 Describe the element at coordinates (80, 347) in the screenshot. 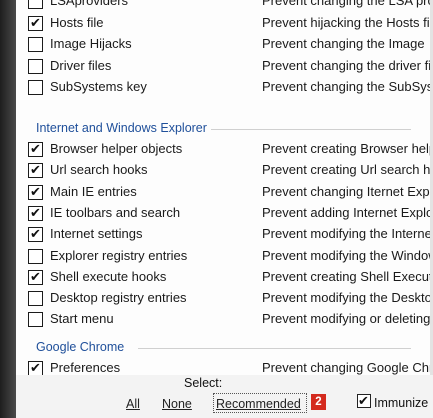

I see `group-google-chrome: Google Chrome` at that location.